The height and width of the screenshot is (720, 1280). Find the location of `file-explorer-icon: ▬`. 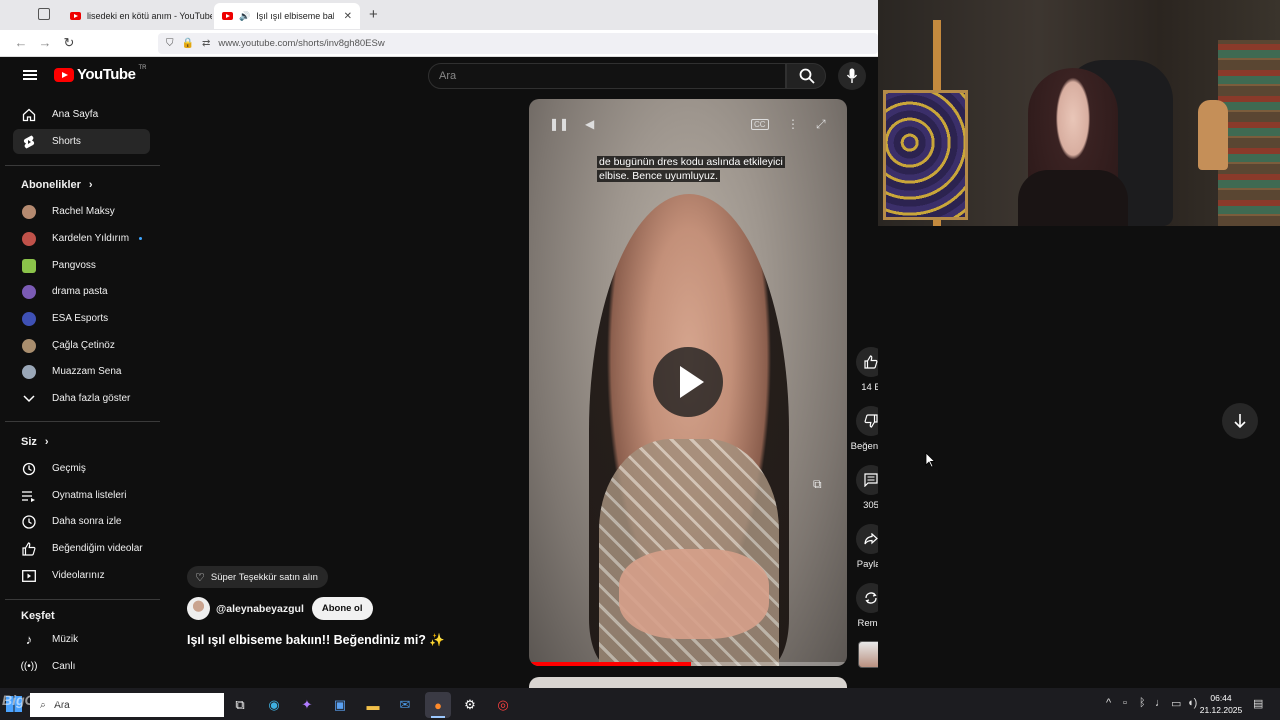

file-explorer-icon: ▬ is located at coordinates (373, 705).